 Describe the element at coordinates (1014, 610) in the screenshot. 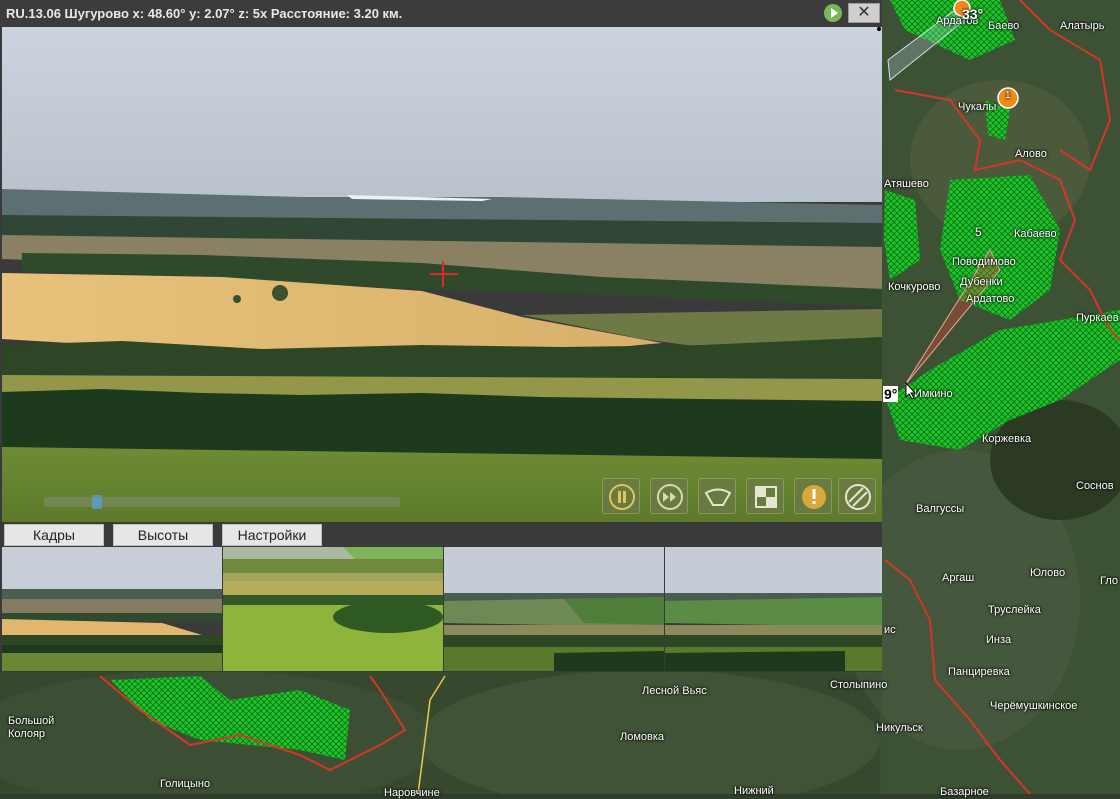

I see `map-label: Труслейка` at that location.